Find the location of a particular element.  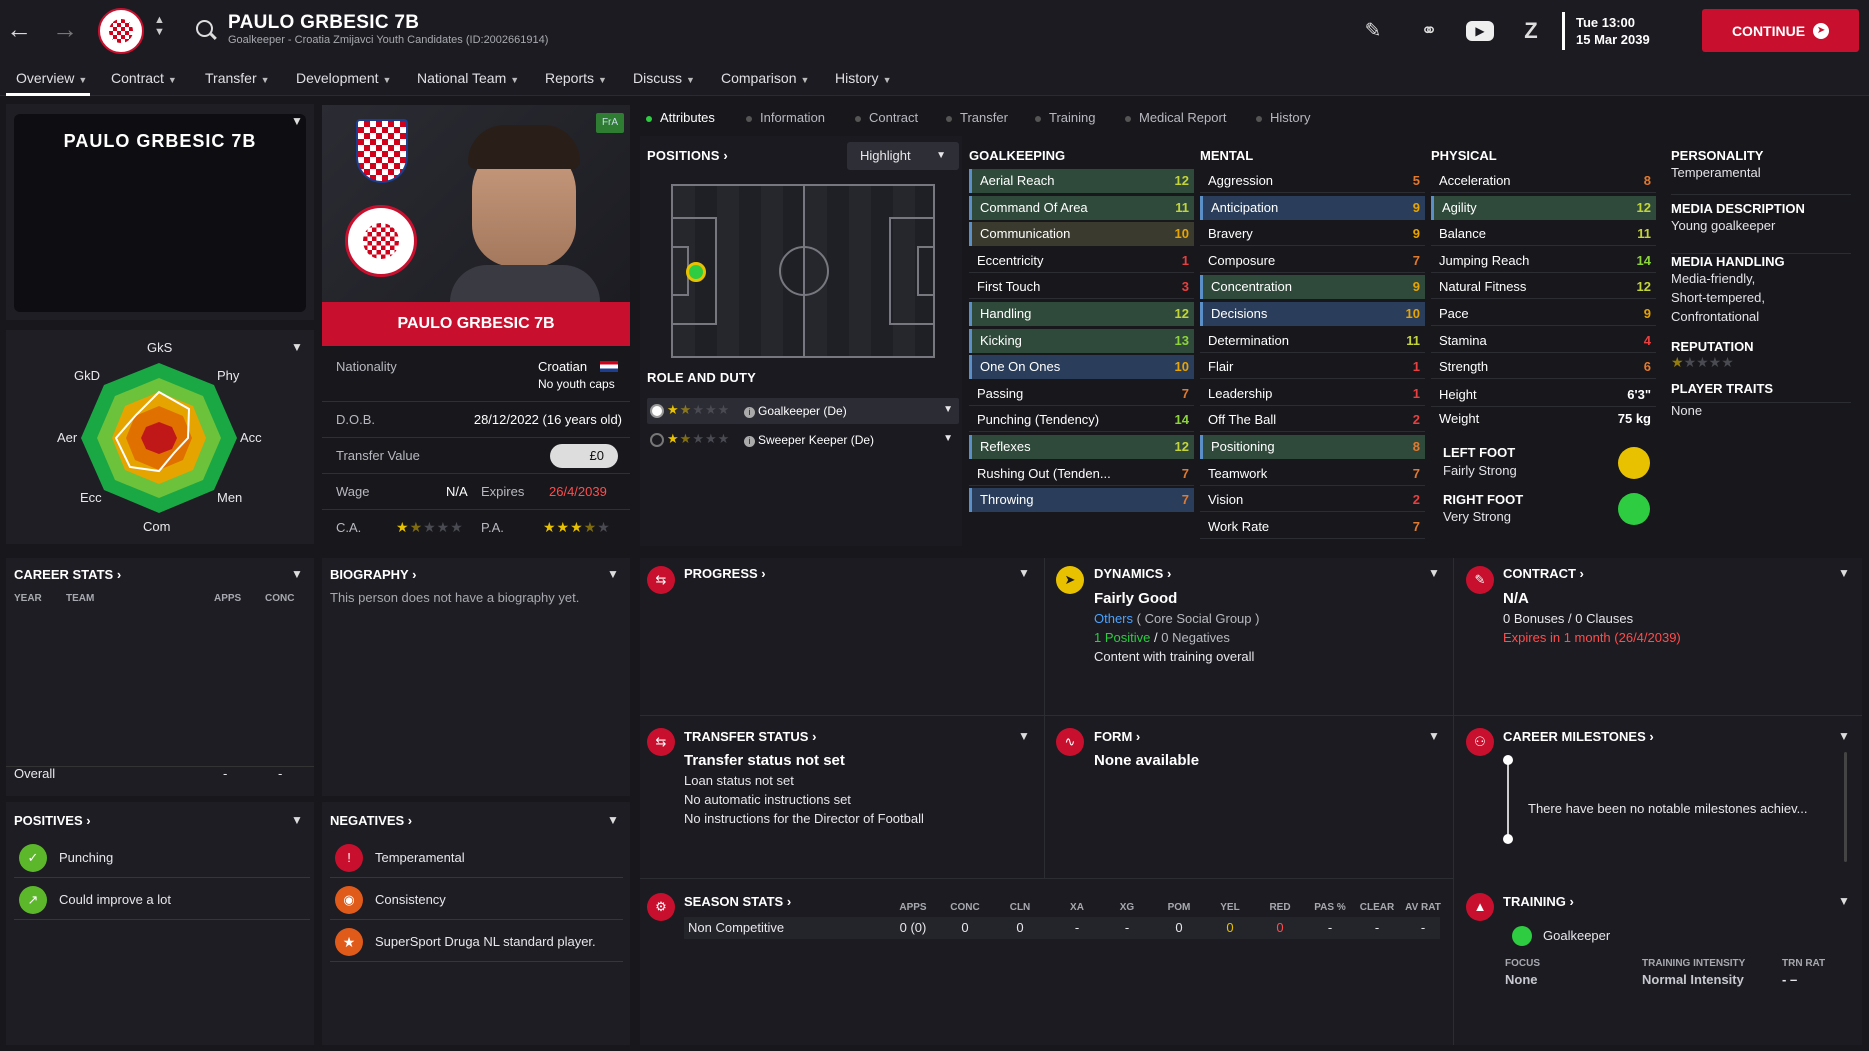

positions-title: POSITIONS › is located at coordinates (687, 155).